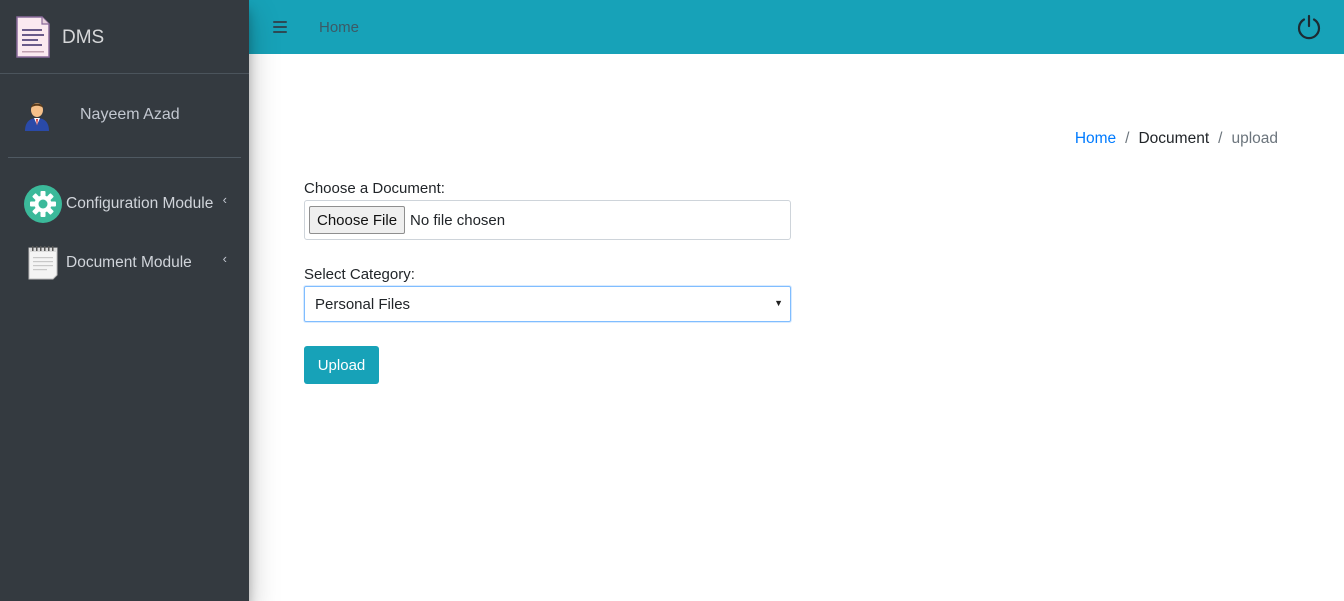 This screenshot has height=601, width=1344. I want to click on brand-link: DMS, so click(124, 37).